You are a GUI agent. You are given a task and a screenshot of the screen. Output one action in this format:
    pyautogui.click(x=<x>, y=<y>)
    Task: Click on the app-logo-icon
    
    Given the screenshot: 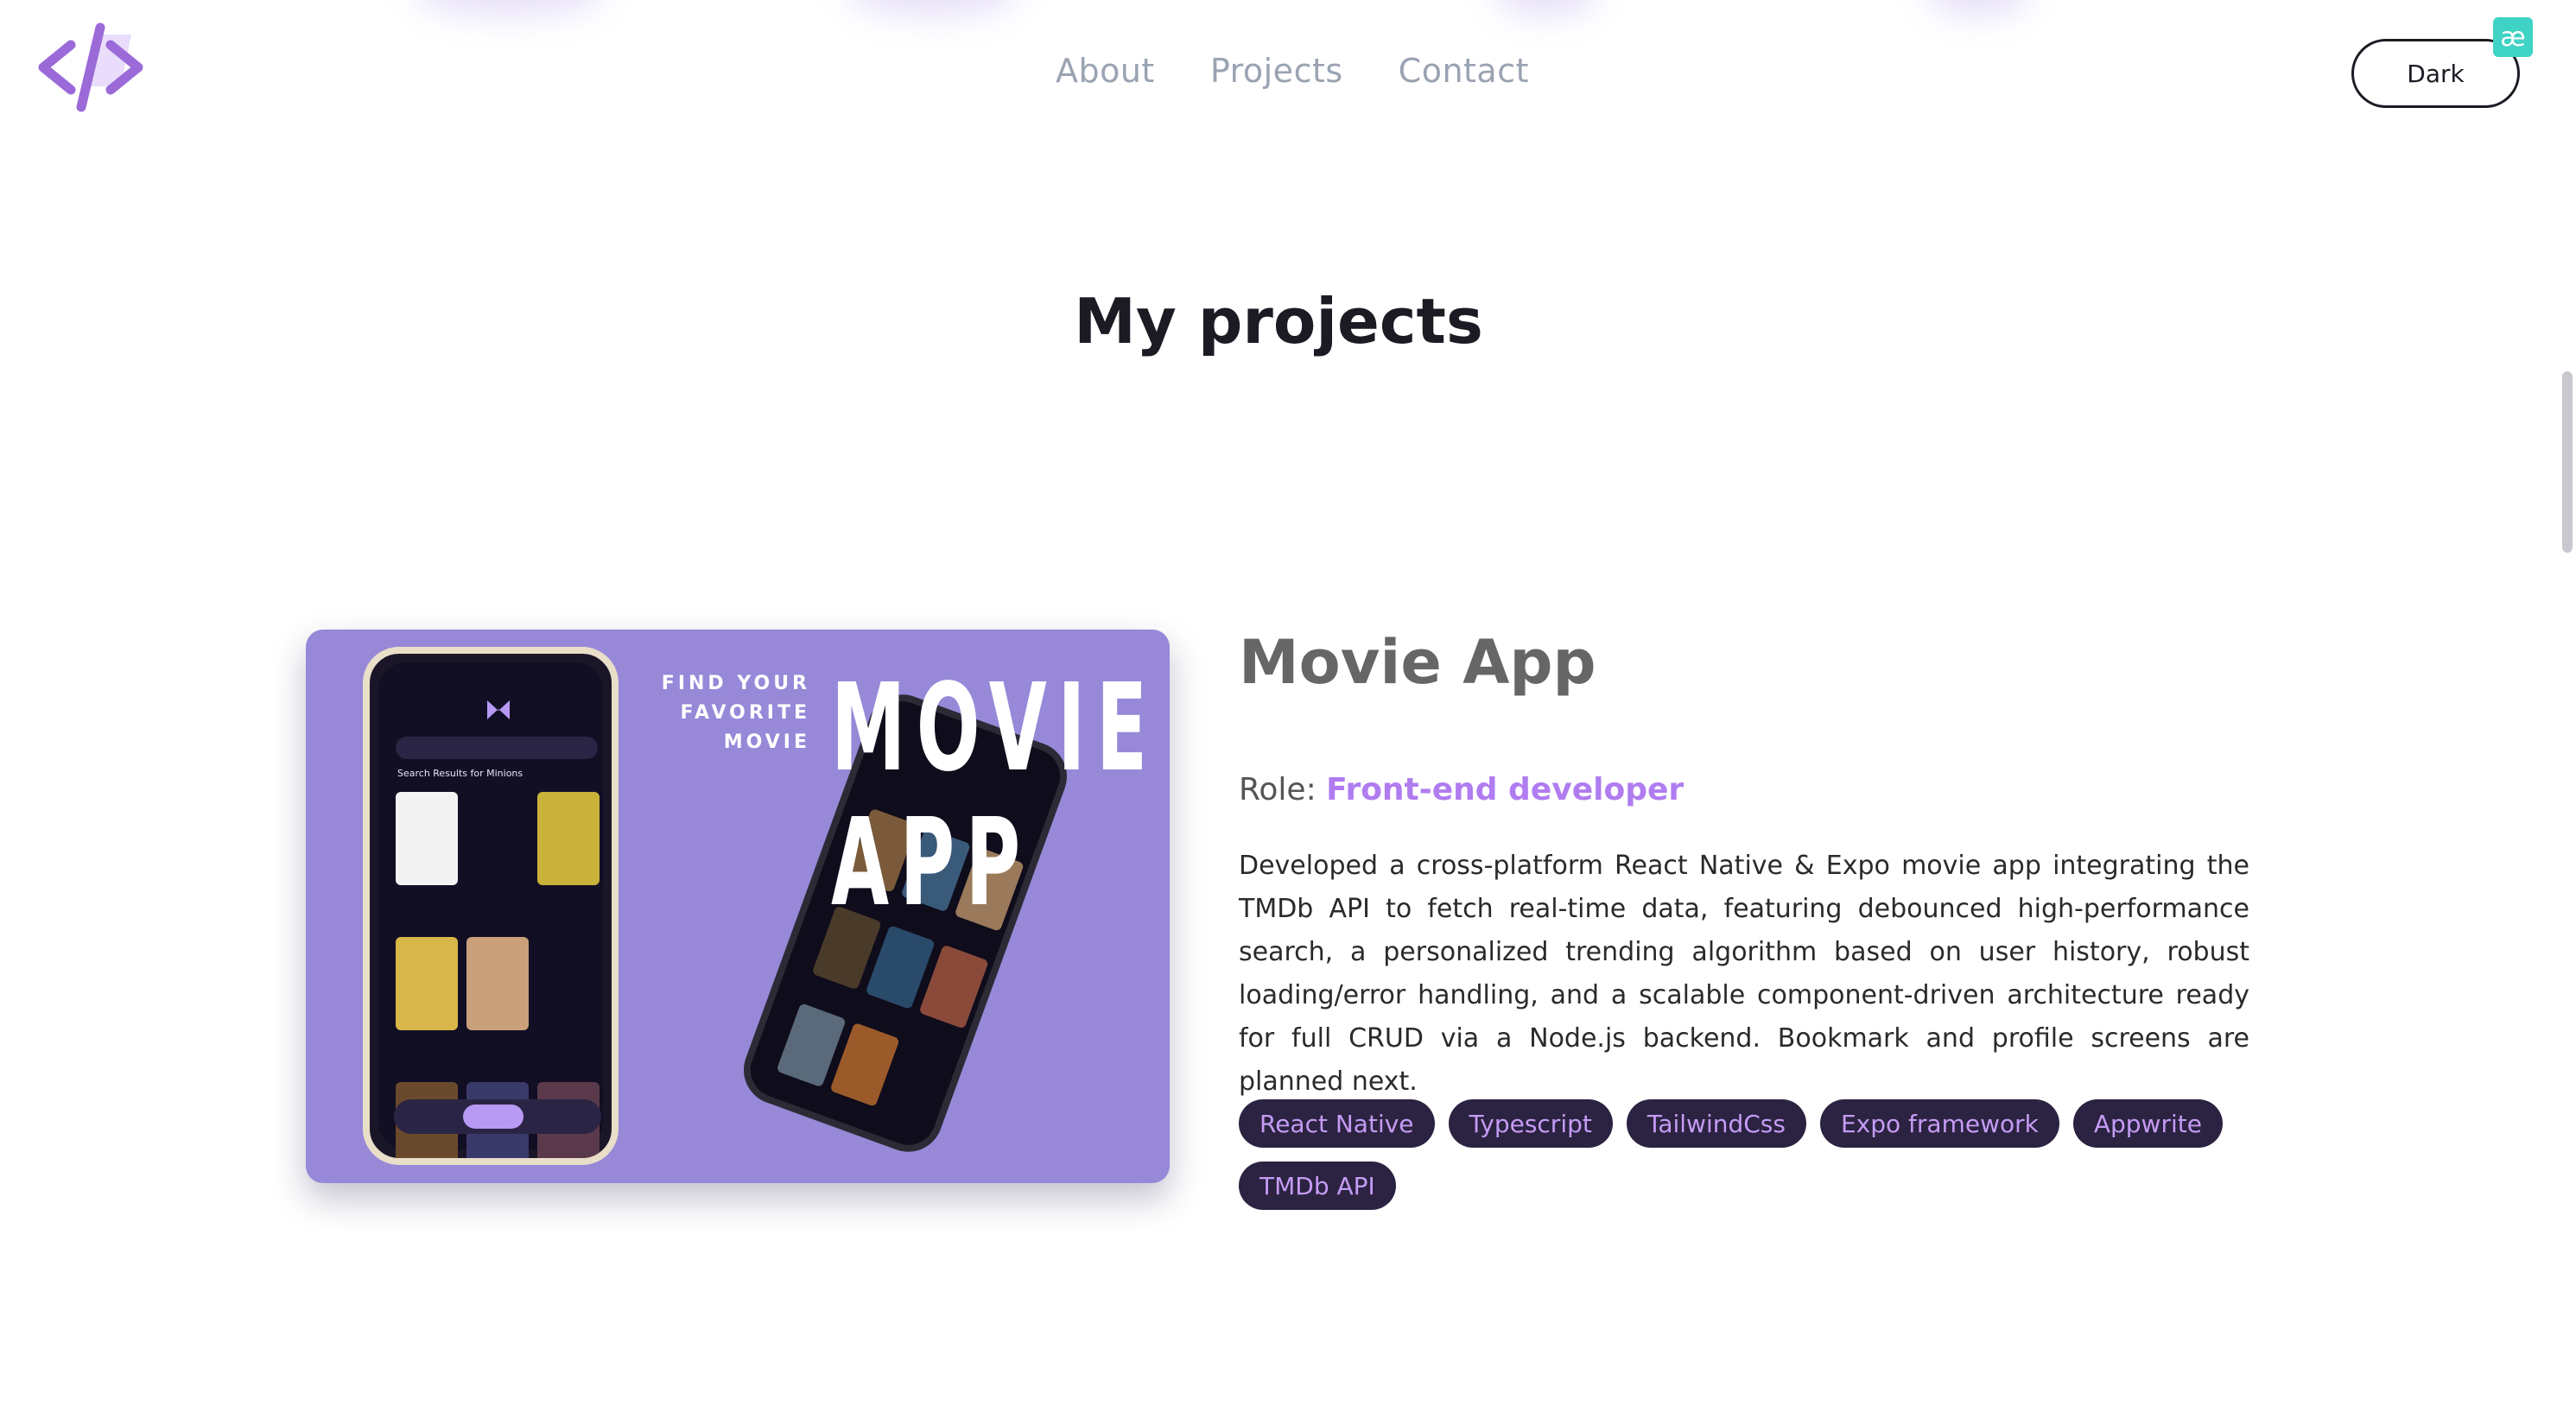 What is the action you would take?
    pyautogui.click(x=498, y=709)
    